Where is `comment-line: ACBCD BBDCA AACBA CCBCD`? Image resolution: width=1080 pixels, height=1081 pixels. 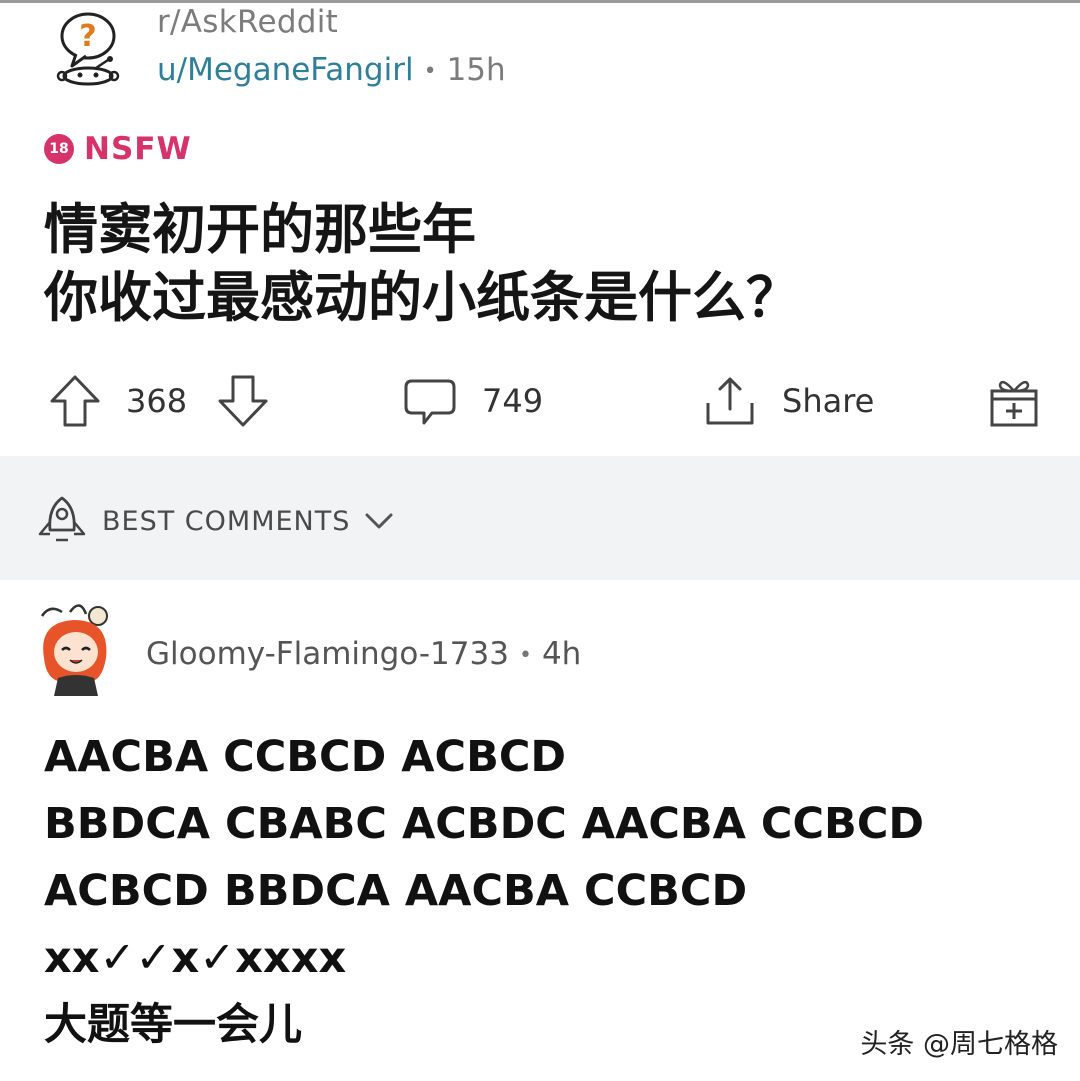 comment-line: ACBCD BBDCA AACBA CCBCD is located at coordinates (396, 891).